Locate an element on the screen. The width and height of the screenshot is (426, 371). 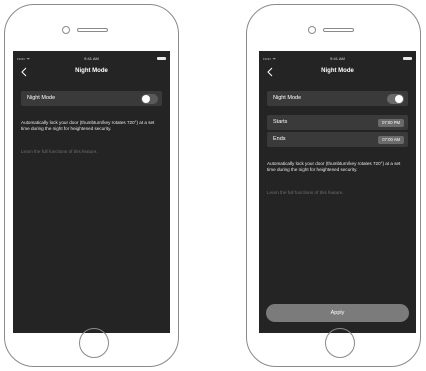
starts-row: Starts 07:00 PM is located at coordinates (337, 122).